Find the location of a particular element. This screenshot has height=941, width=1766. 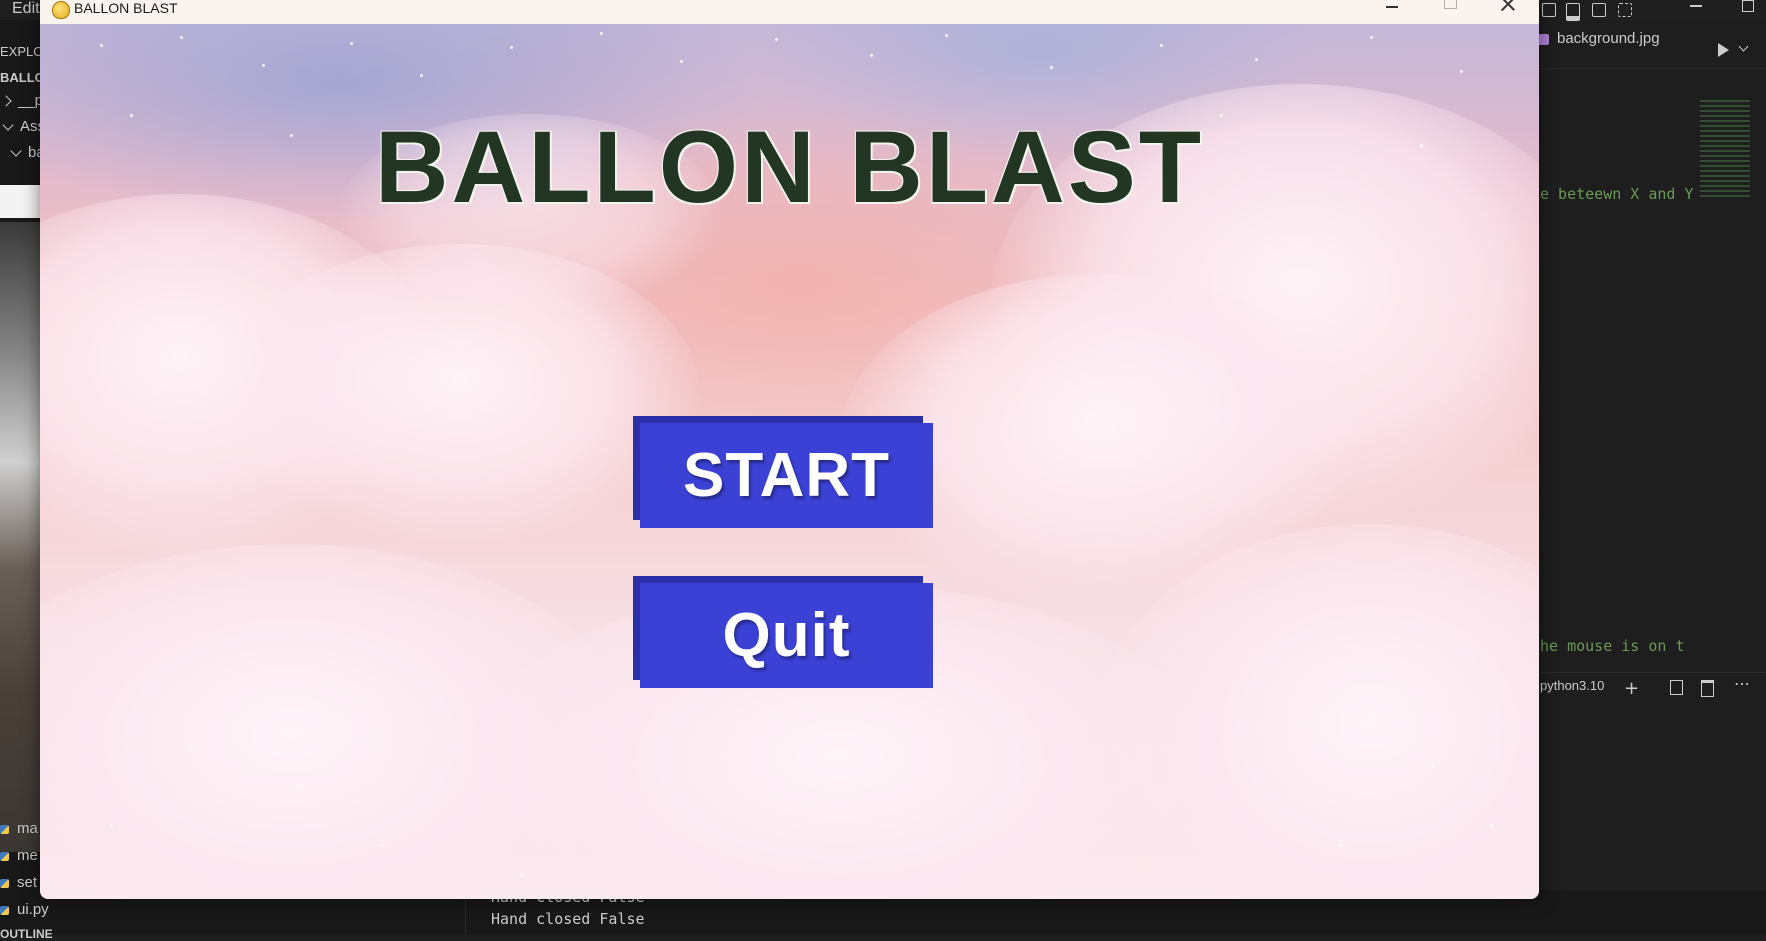

project-folder-header: BALLO is located at coordinates (22, 77).